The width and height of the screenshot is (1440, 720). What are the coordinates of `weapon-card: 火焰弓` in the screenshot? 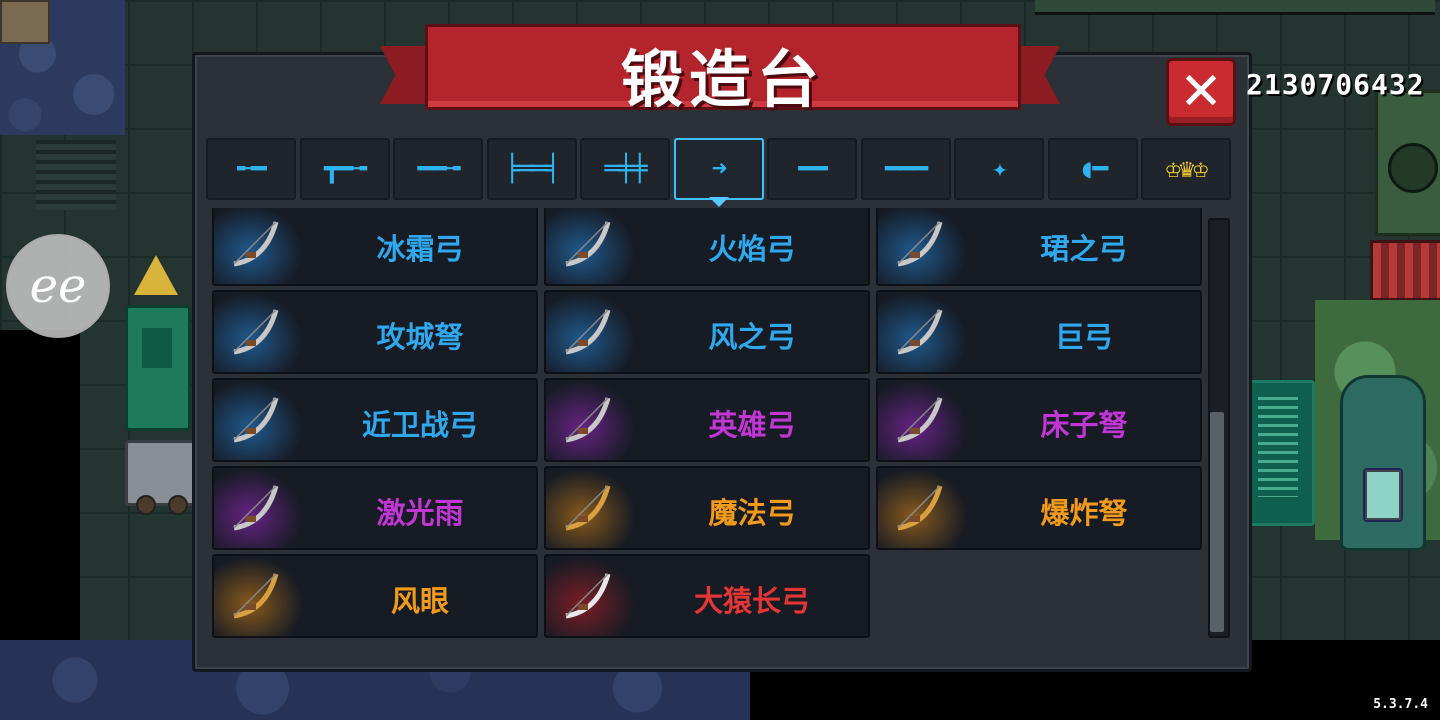 It's located at (707, 247).